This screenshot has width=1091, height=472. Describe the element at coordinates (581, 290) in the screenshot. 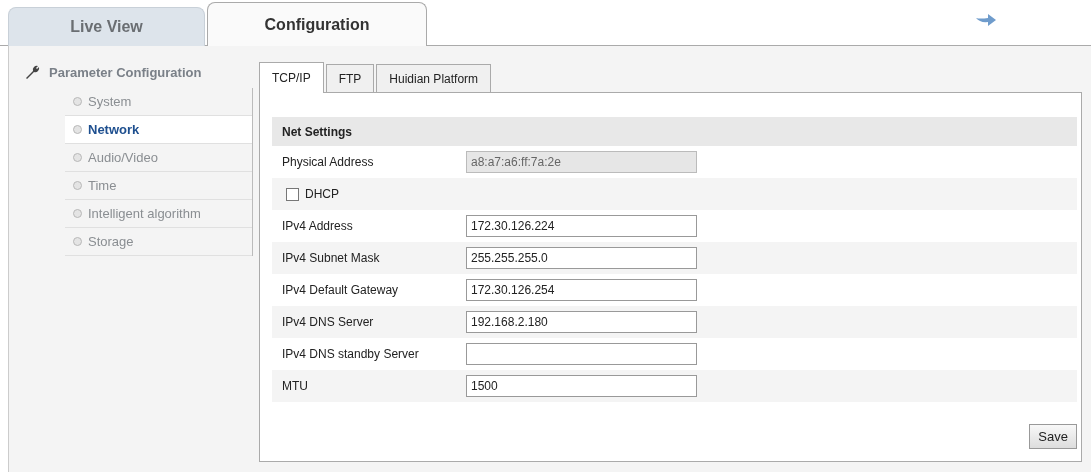

I see `input-field: 172.30.126.254` at that location.